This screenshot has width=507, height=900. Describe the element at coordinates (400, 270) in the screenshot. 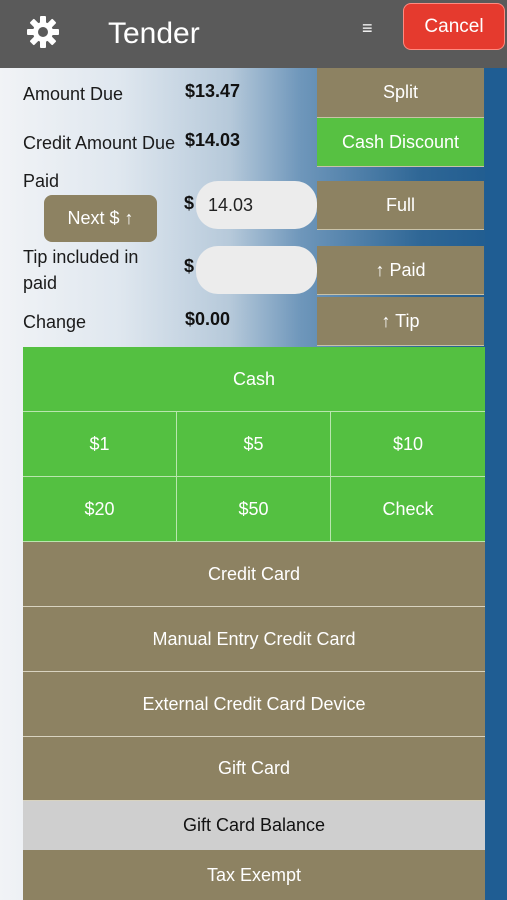

I see `up-paid-button: ↑ Paid` at that location.